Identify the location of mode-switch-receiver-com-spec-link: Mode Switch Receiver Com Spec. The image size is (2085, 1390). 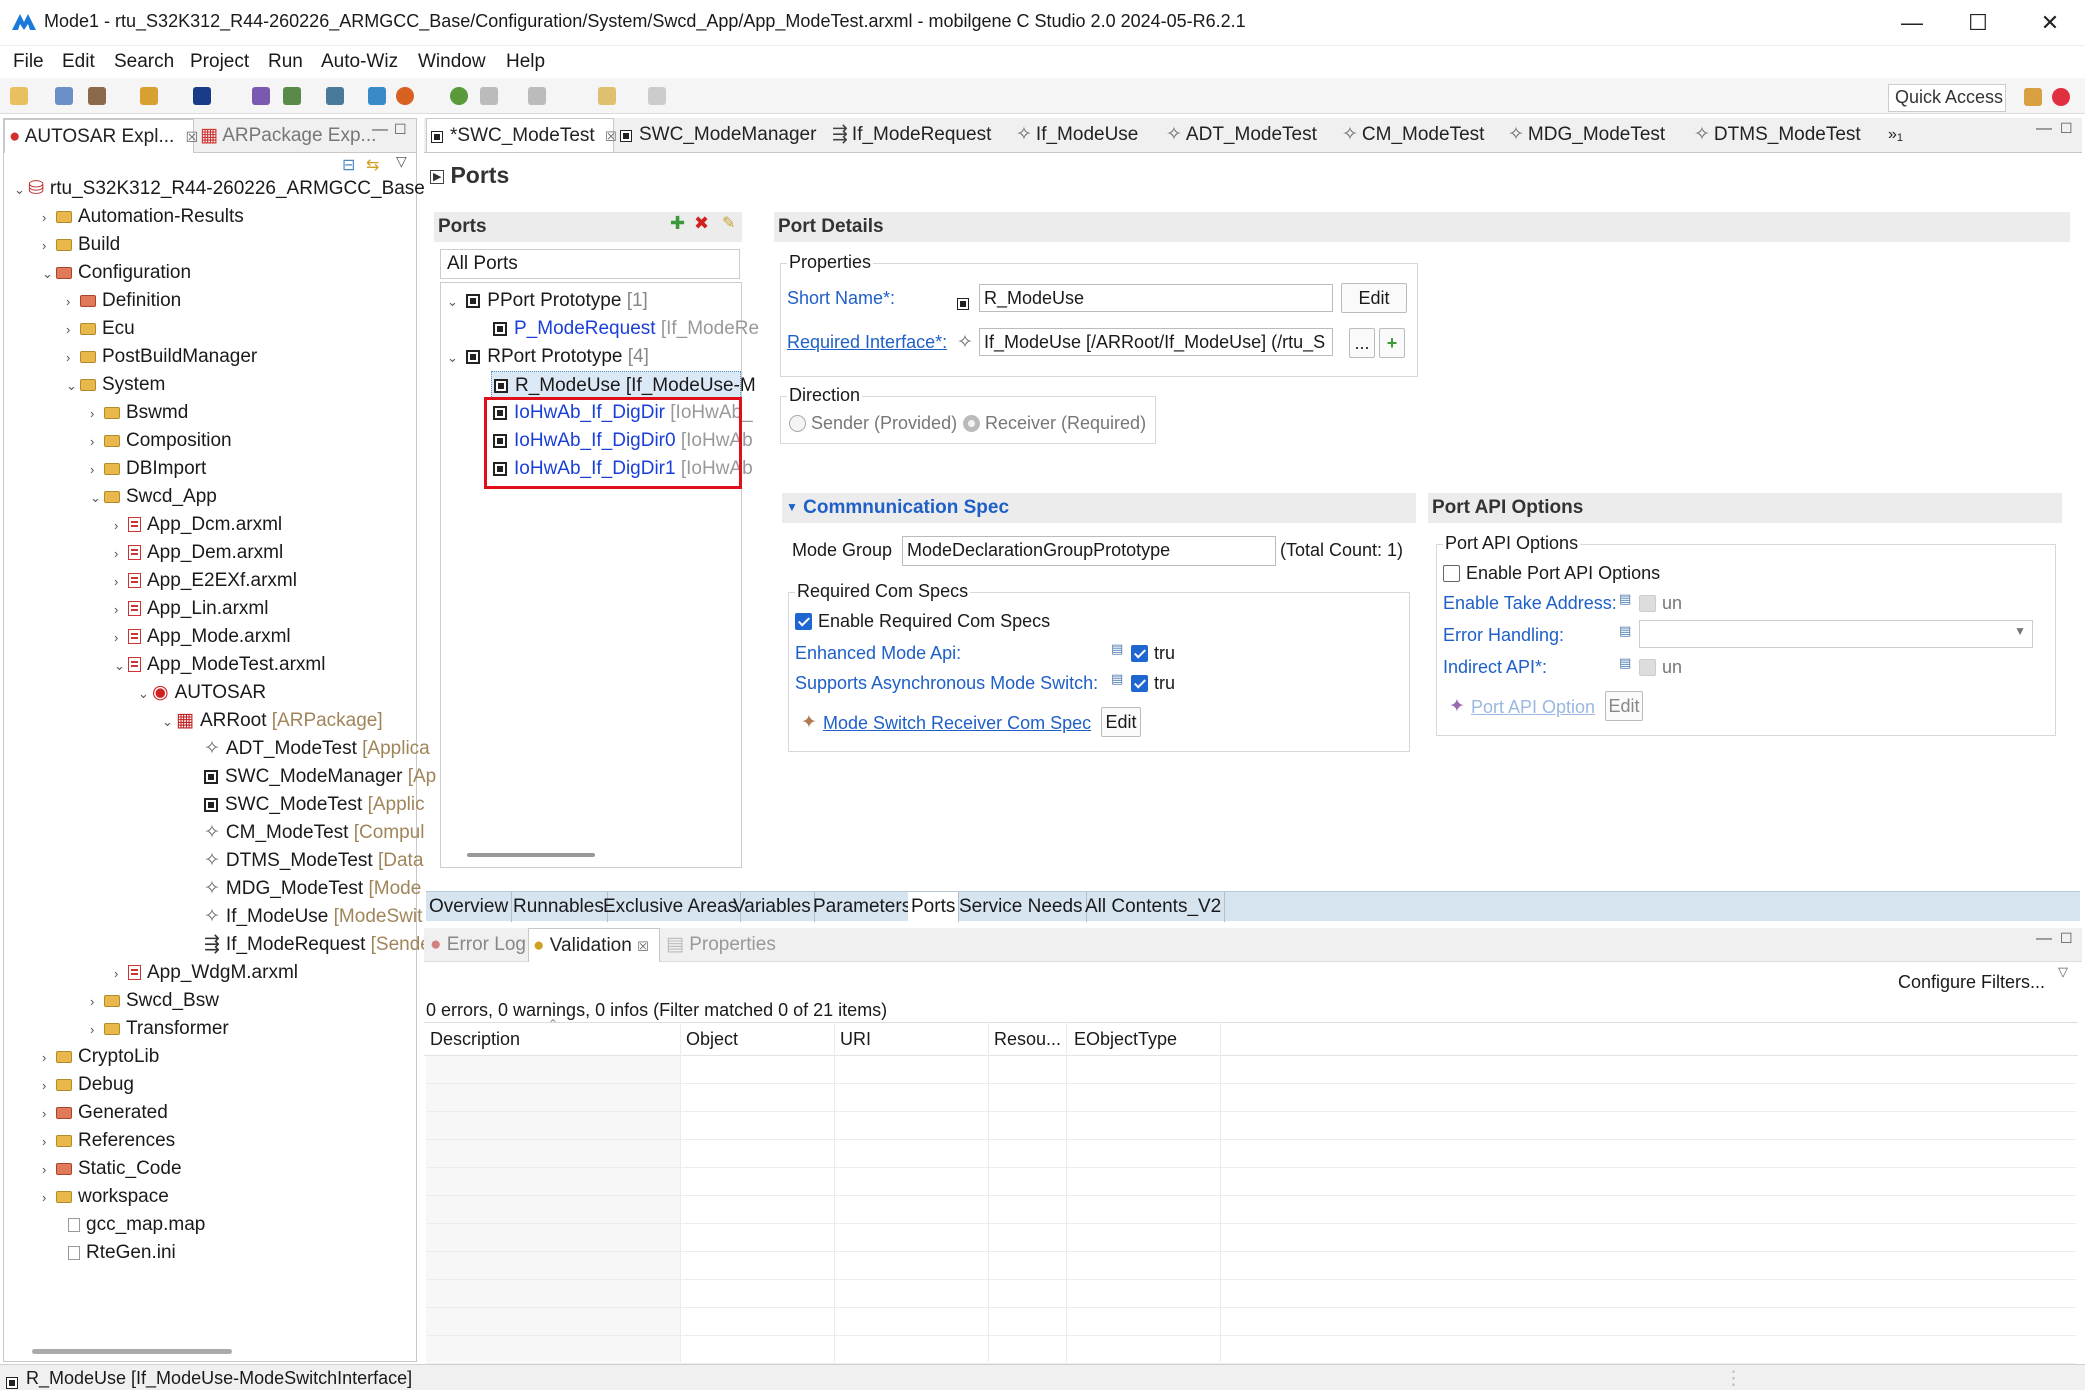
(957, 723).